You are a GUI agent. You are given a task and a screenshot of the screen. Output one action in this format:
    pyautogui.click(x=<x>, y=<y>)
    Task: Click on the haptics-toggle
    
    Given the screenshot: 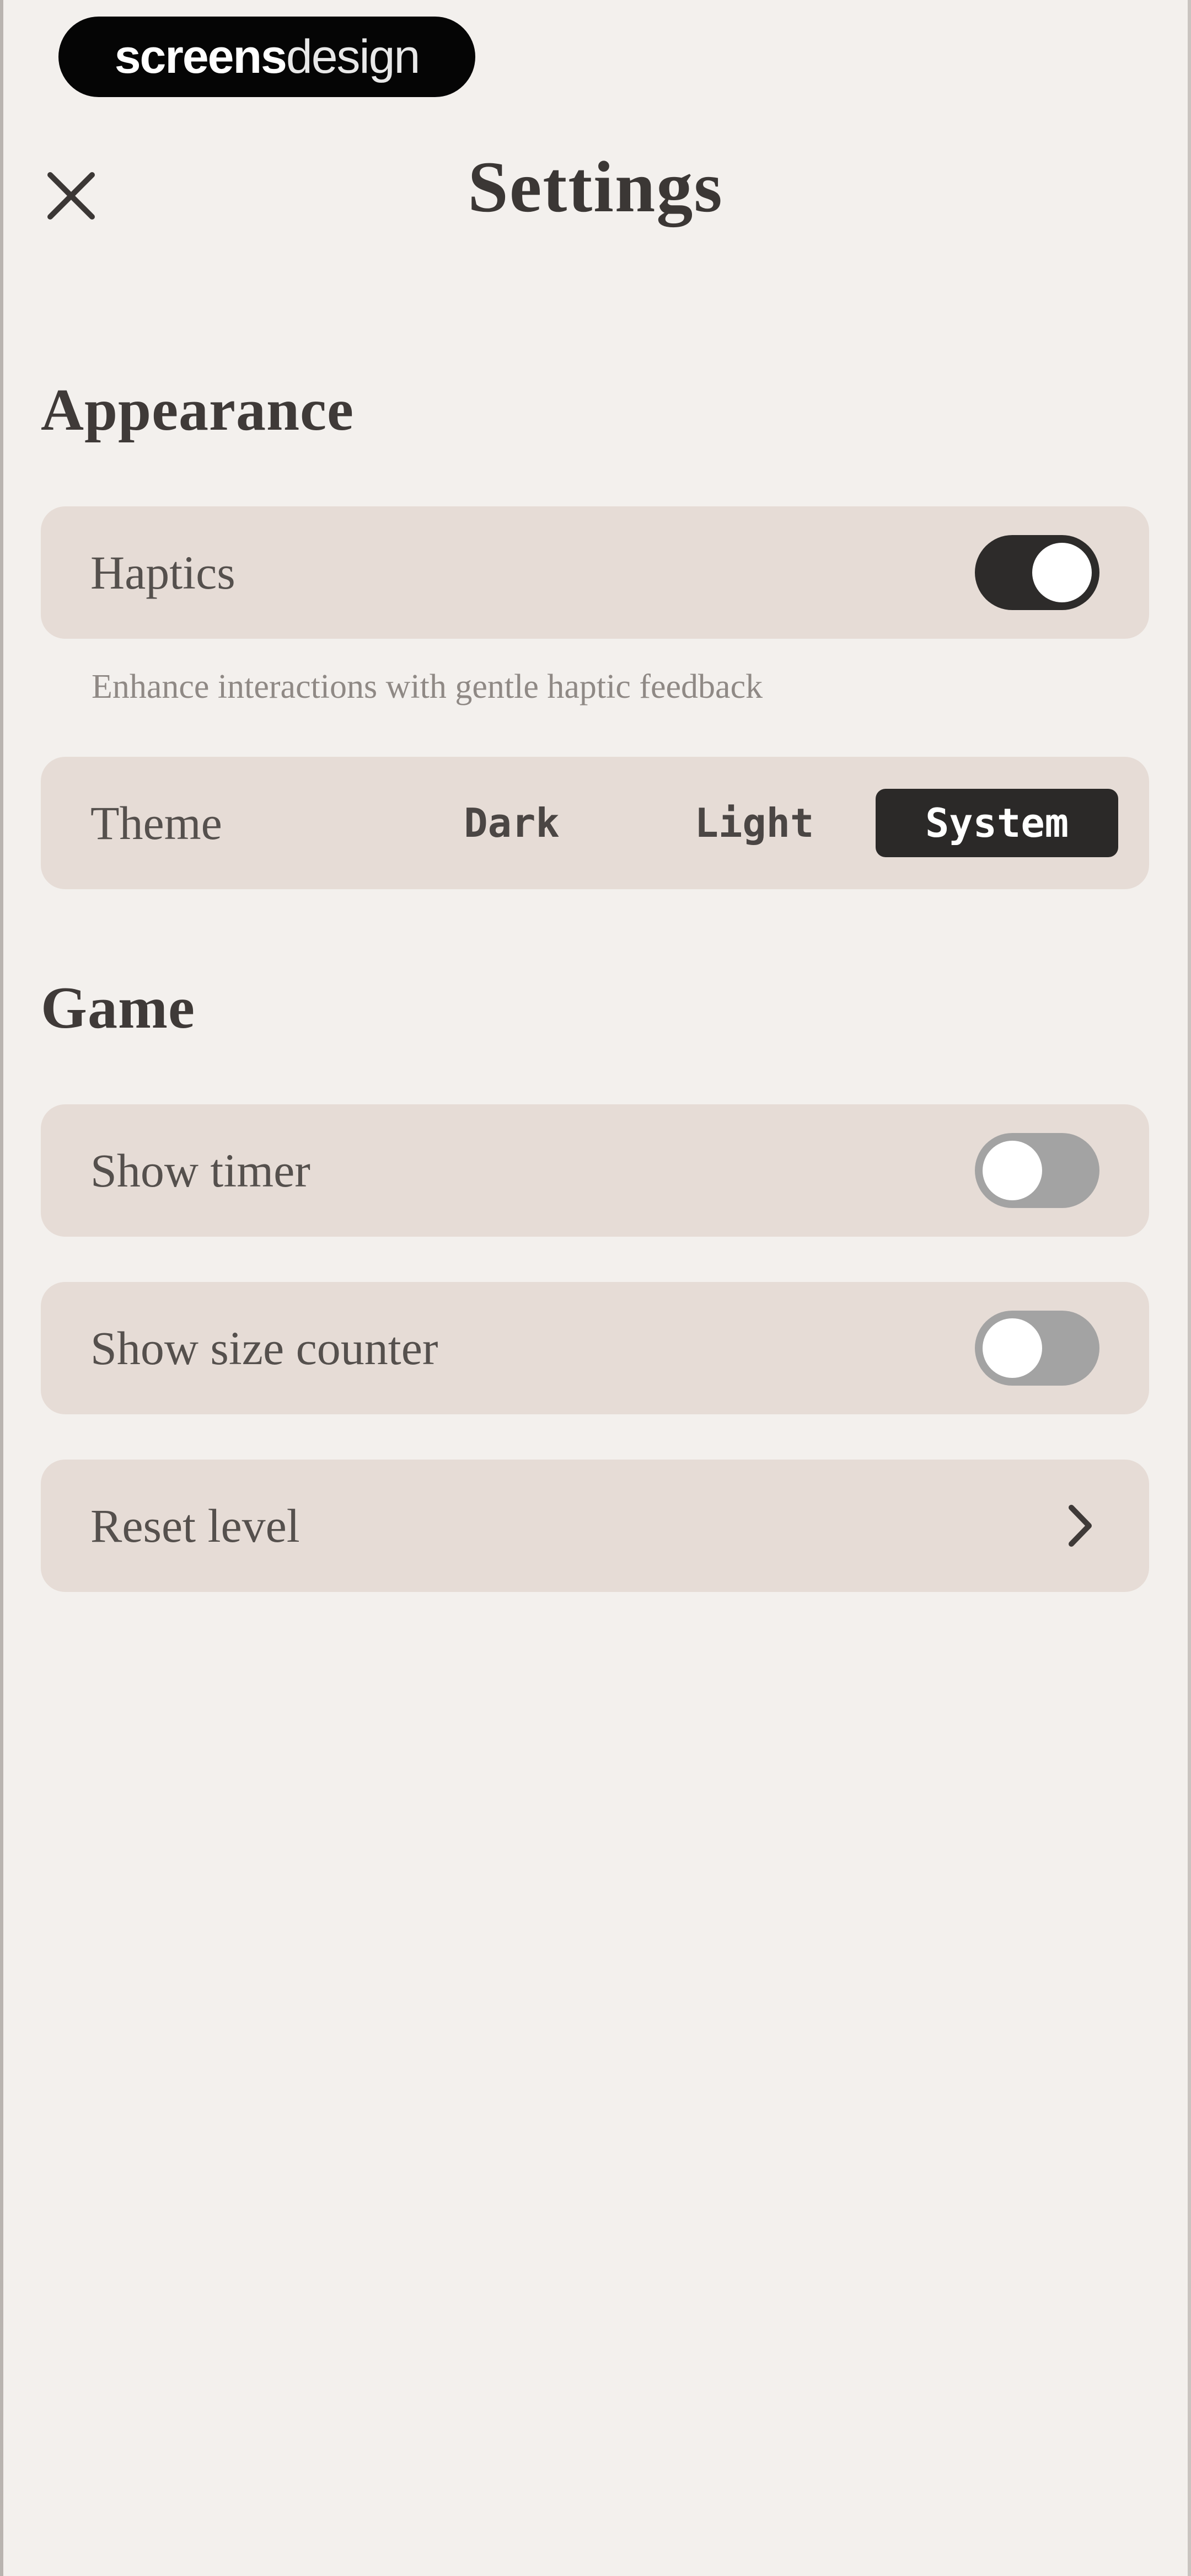 What is the action you would take?
    pyautogui.click(x=1037, y=572)
    